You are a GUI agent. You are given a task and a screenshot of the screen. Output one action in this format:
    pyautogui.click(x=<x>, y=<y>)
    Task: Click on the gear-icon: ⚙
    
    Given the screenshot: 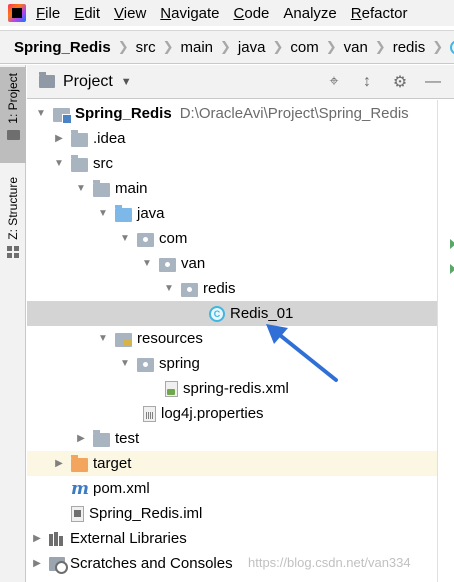 What is the action you would take?
    pyautogui.click(x=400, y=82)
    